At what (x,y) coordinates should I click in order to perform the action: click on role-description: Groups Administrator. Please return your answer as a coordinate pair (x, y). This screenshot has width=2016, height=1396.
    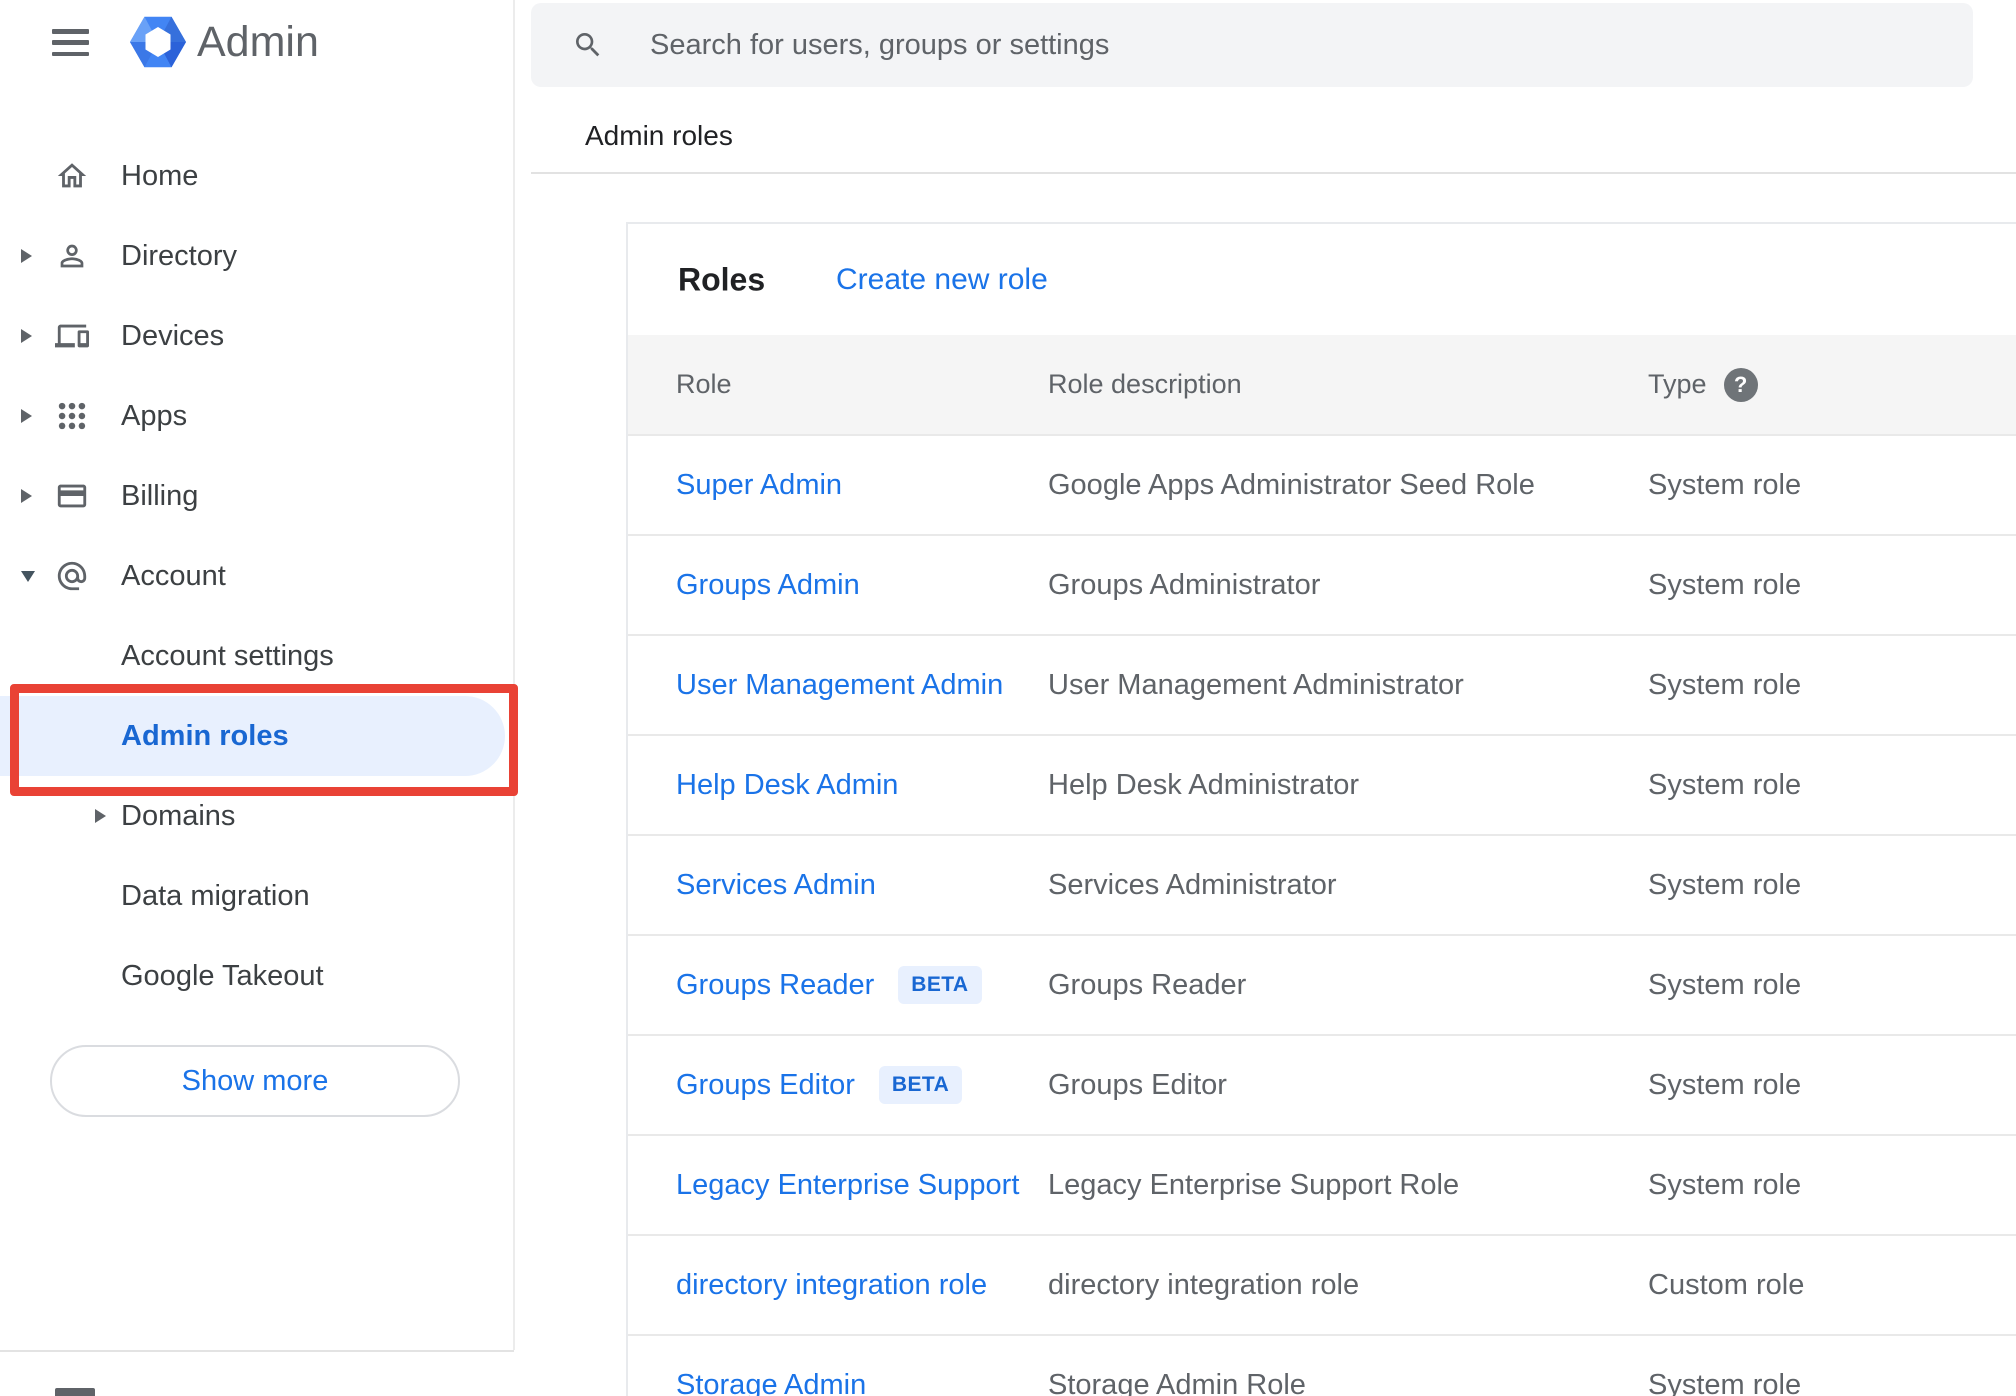
    Looking at the image, I should click on (1184, 584).